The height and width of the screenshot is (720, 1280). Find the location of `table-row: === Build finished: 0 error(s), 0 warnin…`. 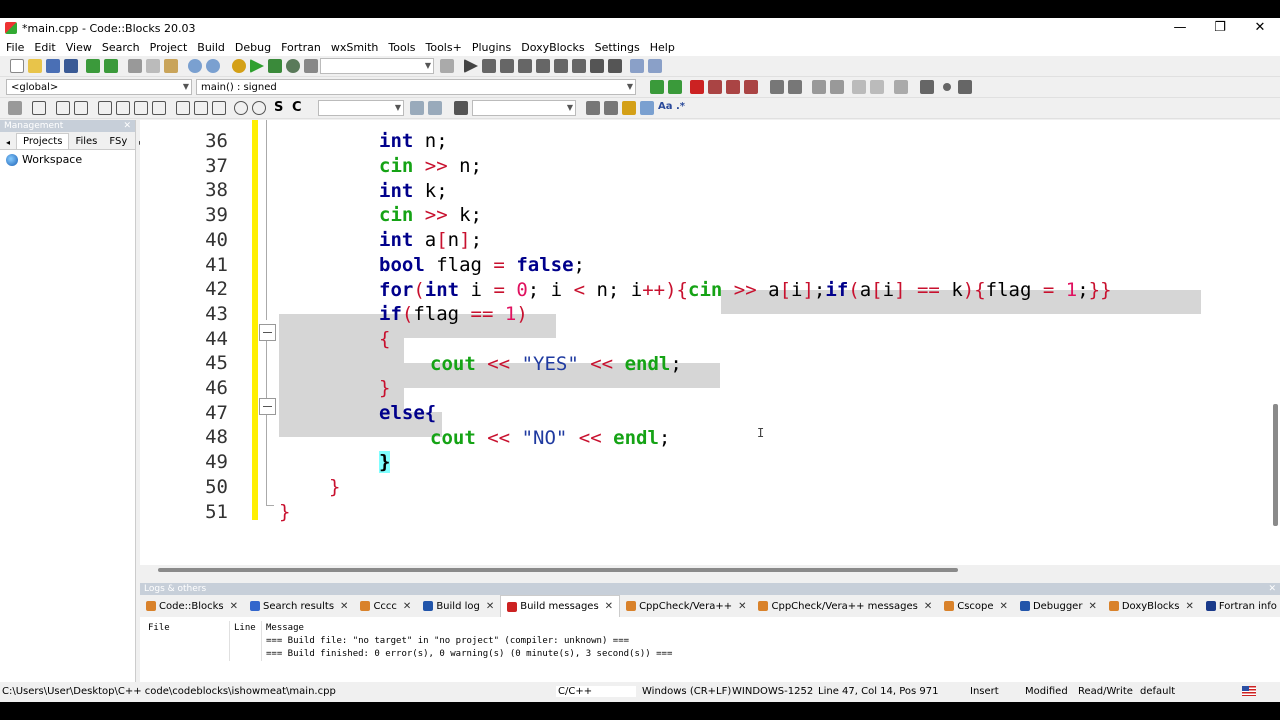

table-row: === Build finished: 0 error(s), 0 warnin… is located at coordinates (414, 654).